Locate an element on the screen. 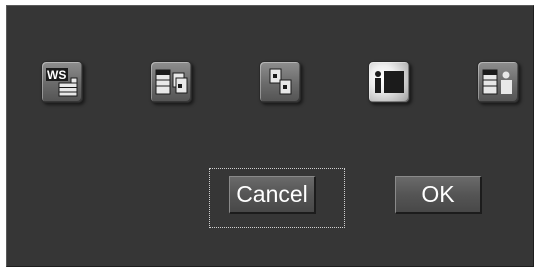 This screenshot has width=539, height=271. documents-button is located at coordinates (280, 82).